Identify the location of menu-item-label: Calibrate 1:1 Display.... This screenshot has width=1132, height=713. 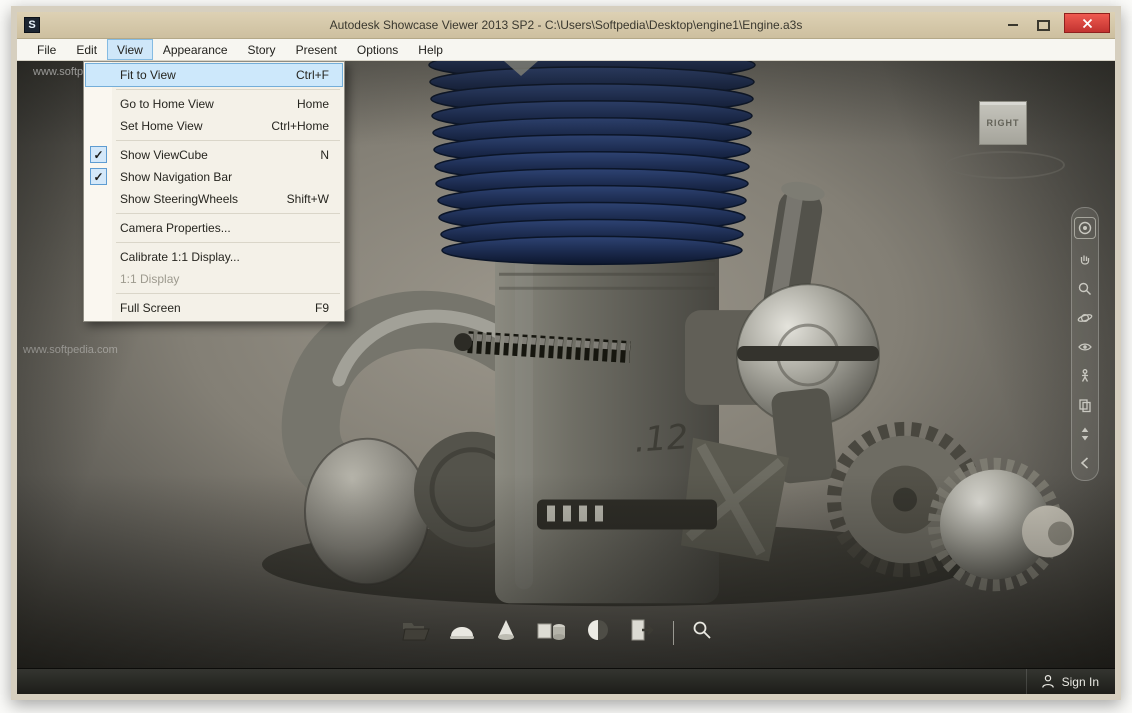
(180, 257).